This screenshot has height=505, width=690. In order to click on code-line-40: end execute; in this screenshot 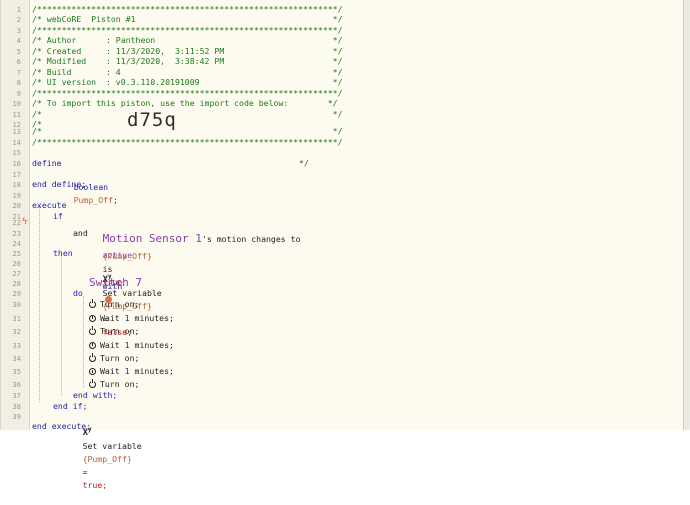, I will do `click(343, 426)`.